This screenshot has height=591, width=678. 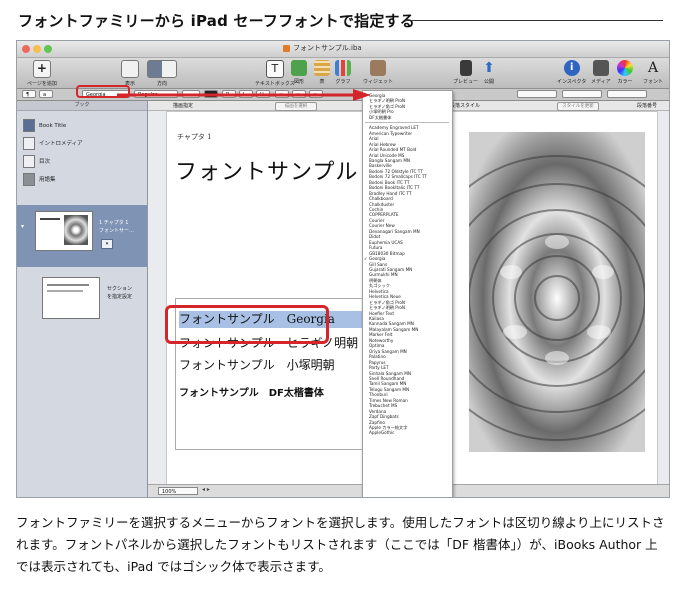 I want to click on sample-line-df: フォントサンプル DF太楷書体, so click(x=251, y=391).